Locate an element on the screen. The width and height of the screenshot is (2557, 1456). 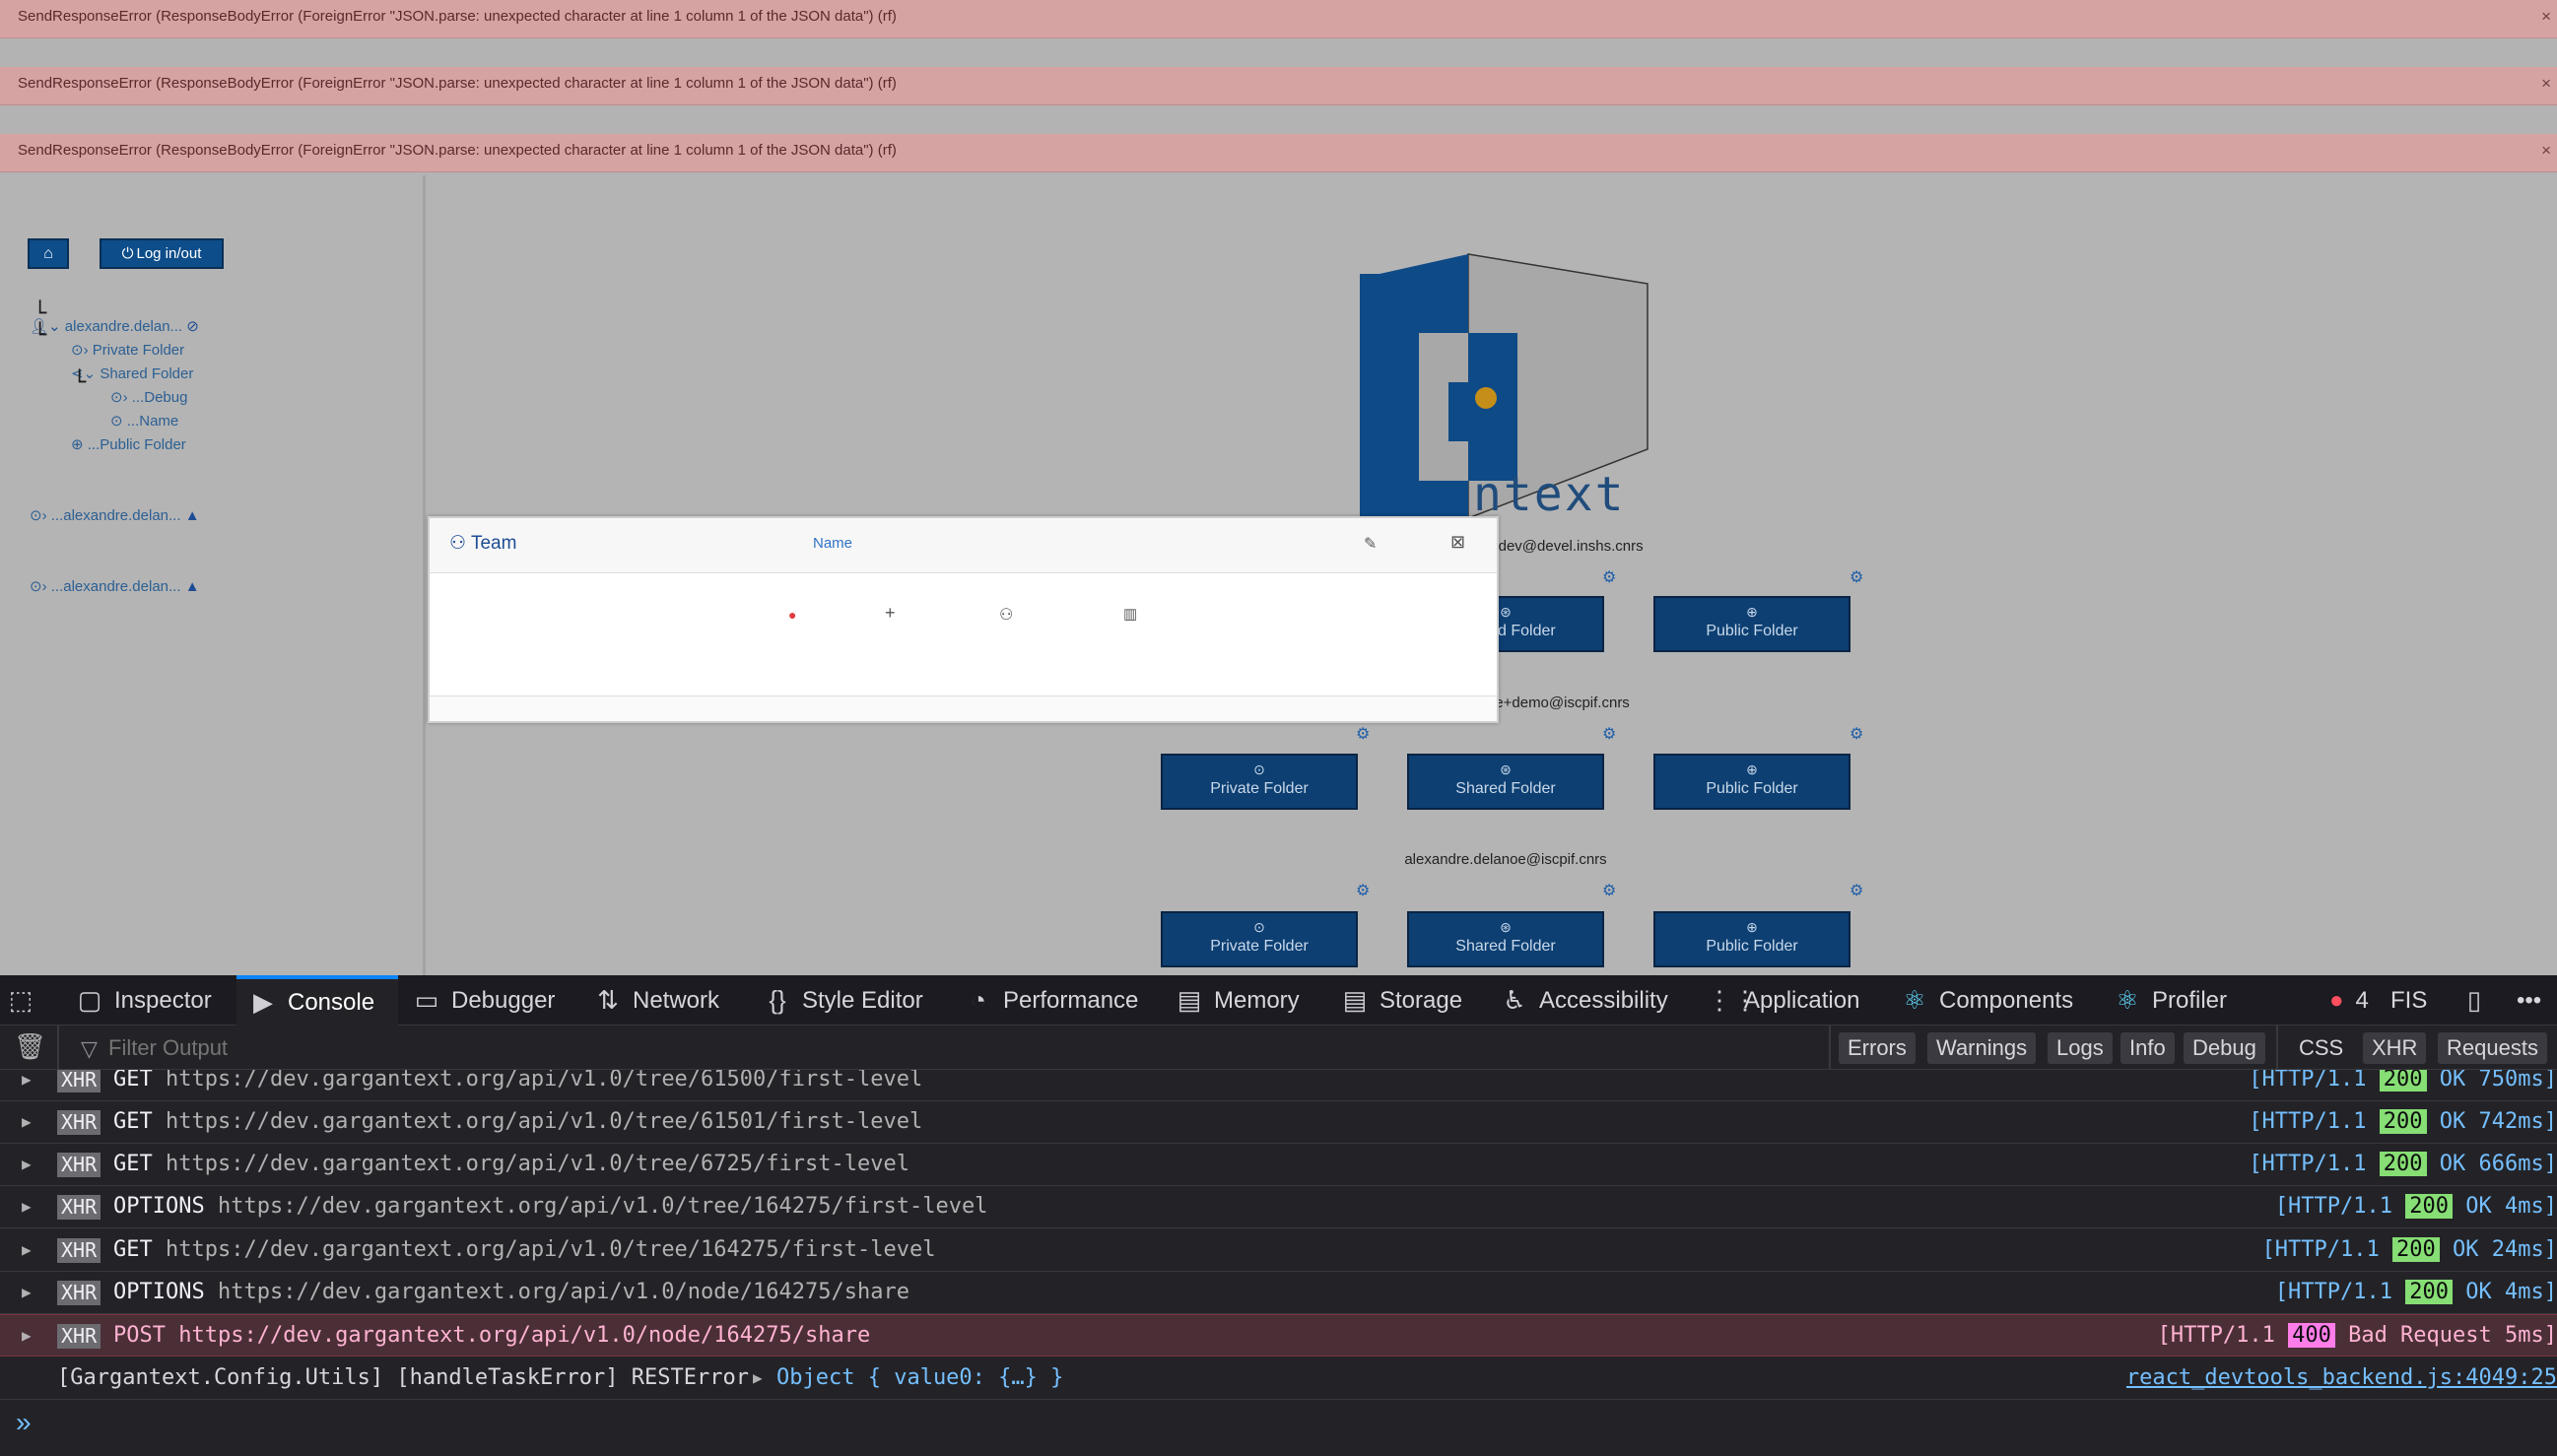
filter-debug: Debug is located at coordinates (2224, 1048).